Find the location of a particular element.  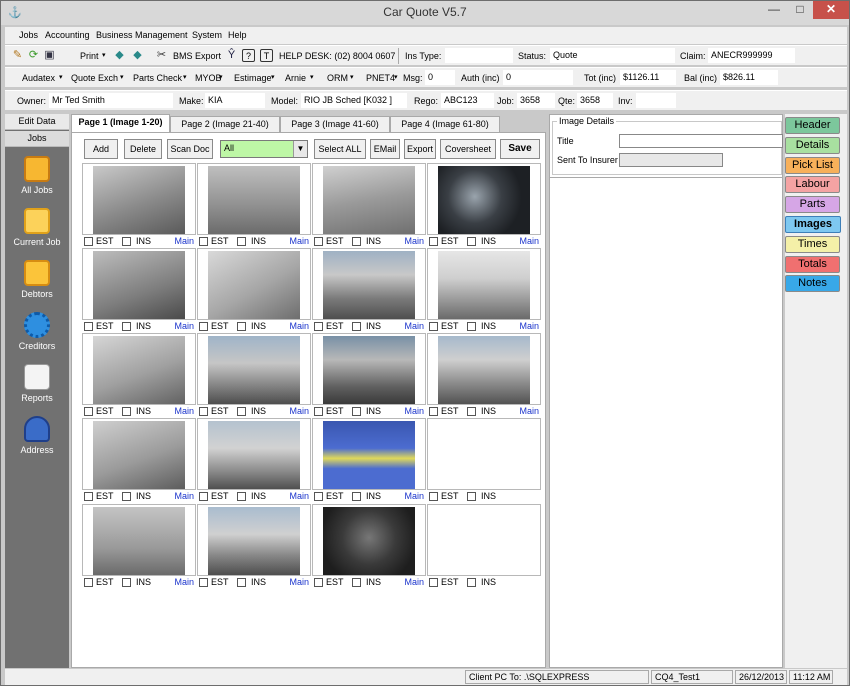

t-icon: T is located at coordinates (266, 55).